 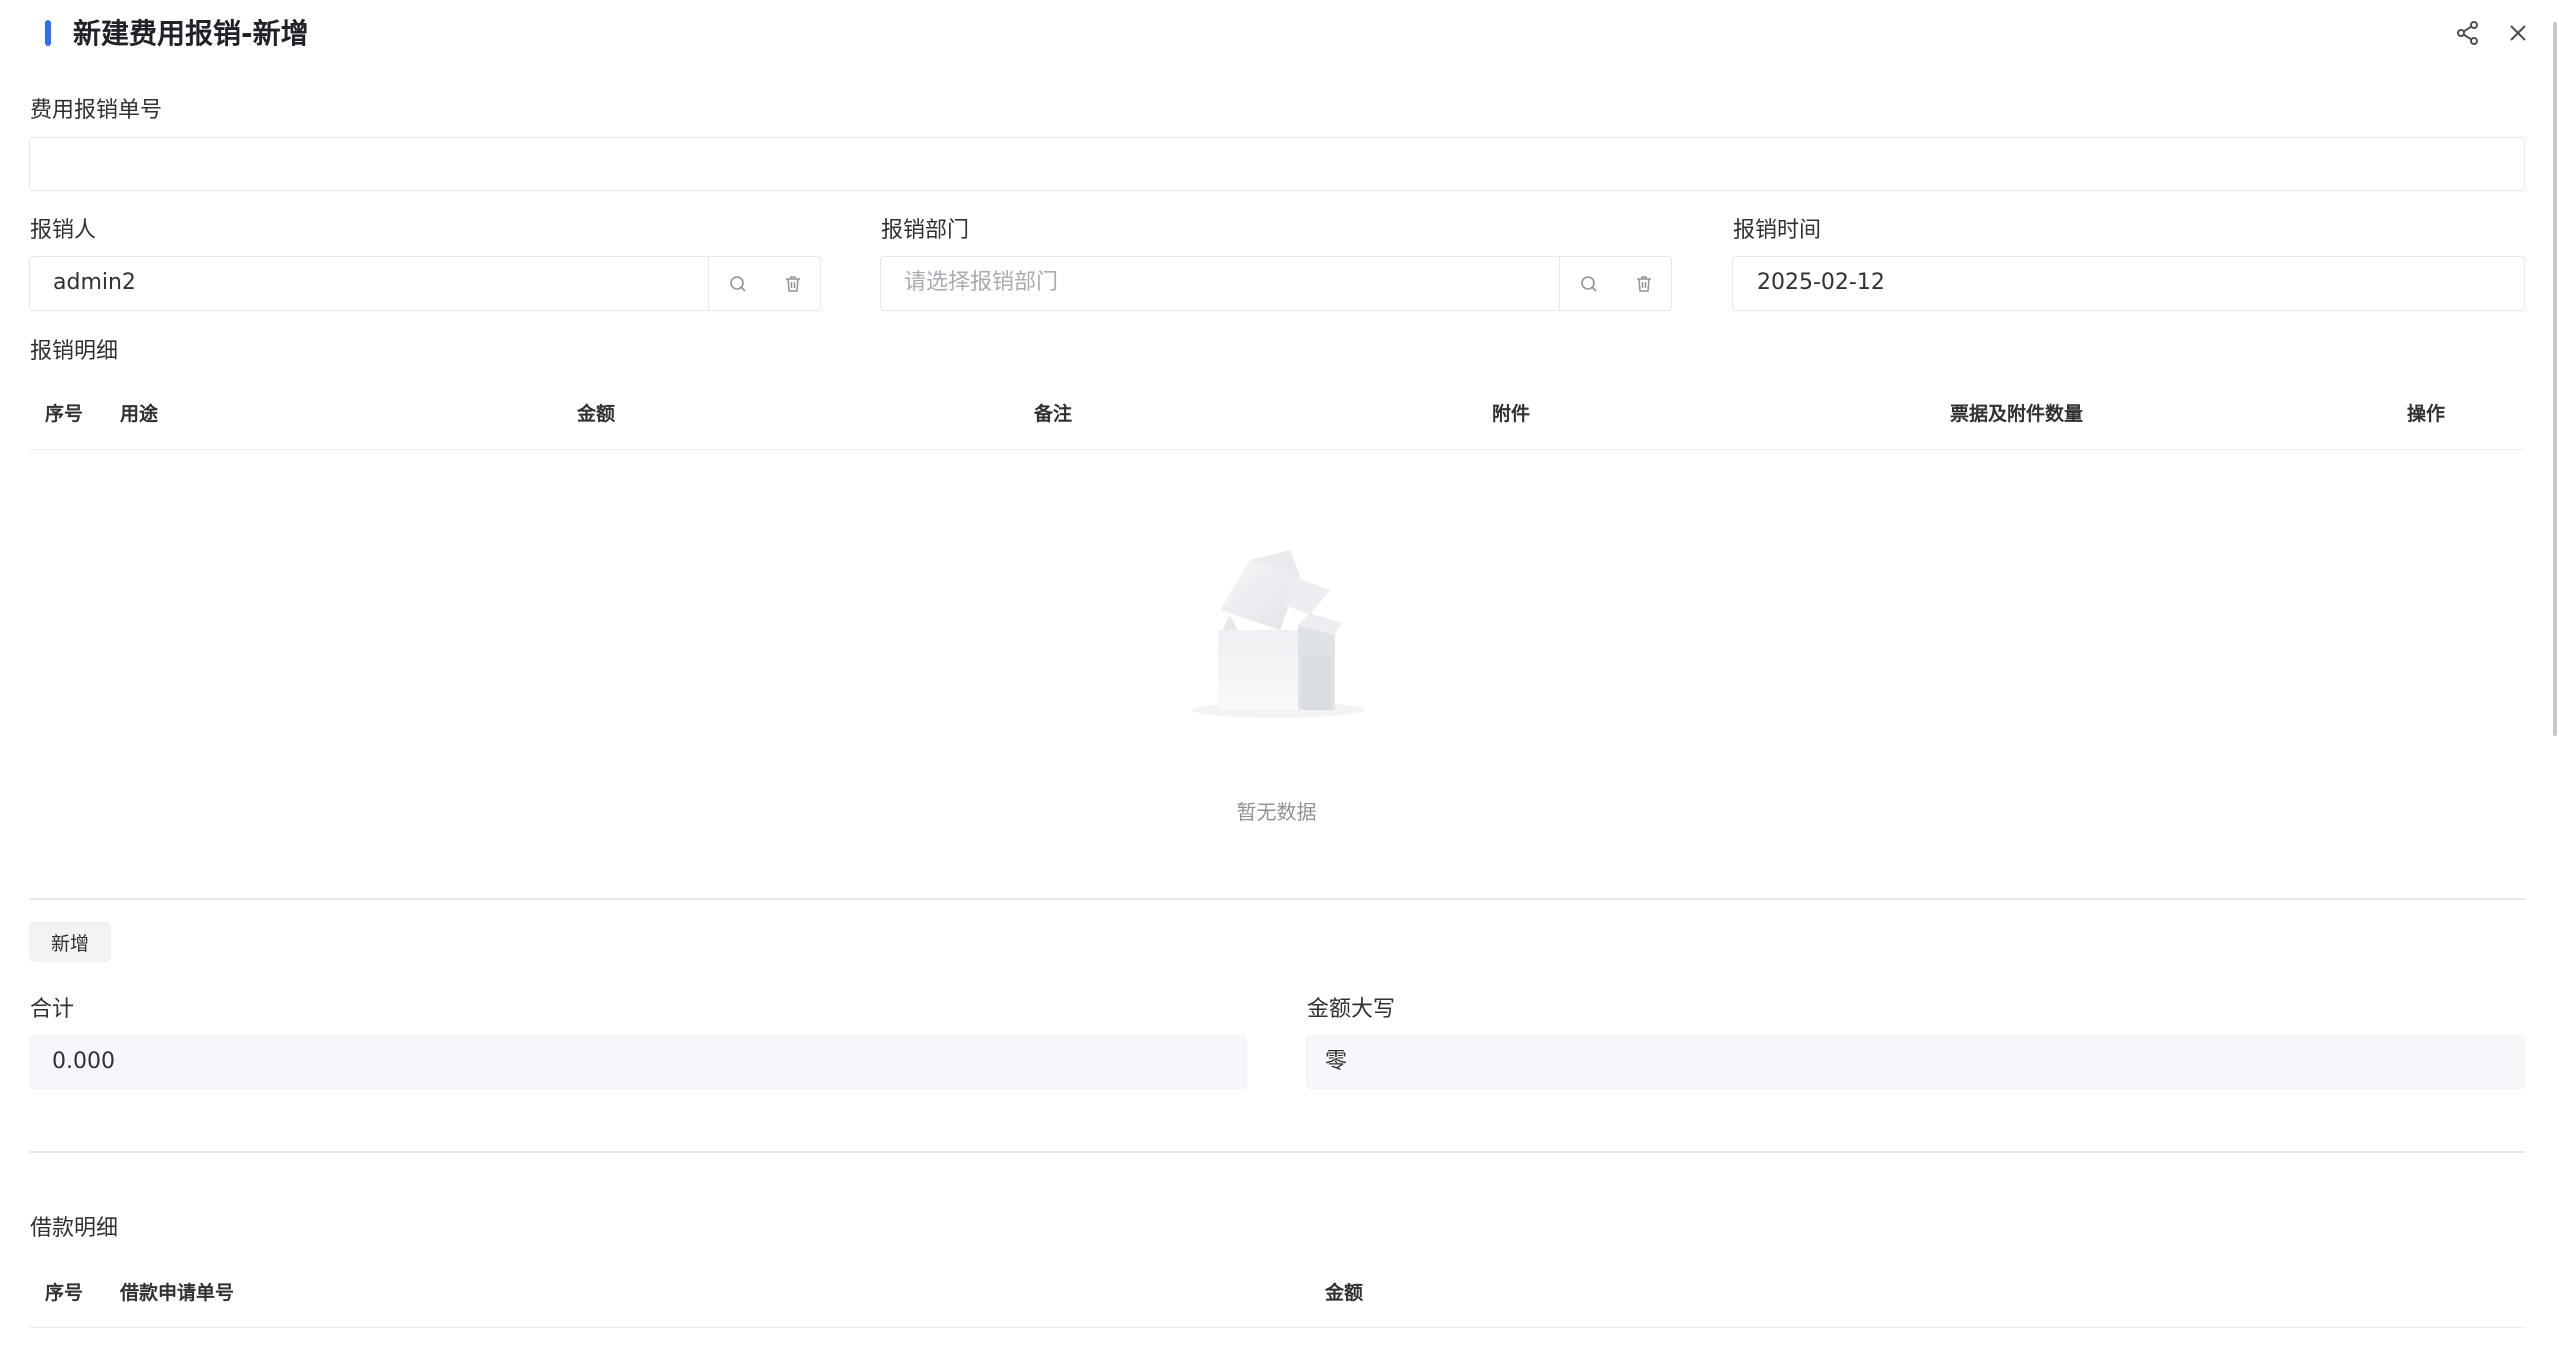 I want to click on table-bottom-divider, so click(x=1277, y=899).